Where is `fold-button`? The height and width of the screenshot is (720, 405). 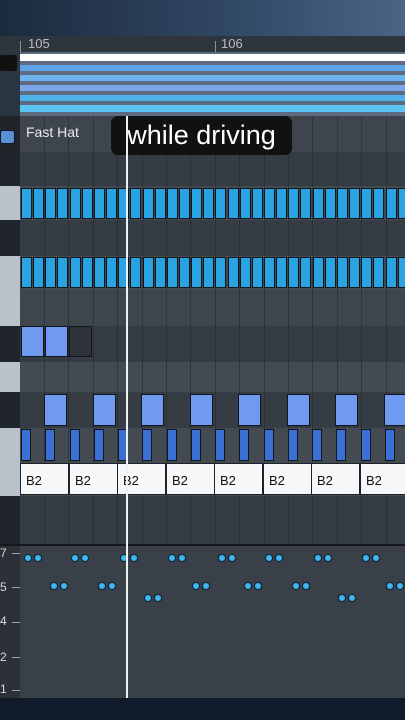
fold-button is located at coordinates (8, 63).